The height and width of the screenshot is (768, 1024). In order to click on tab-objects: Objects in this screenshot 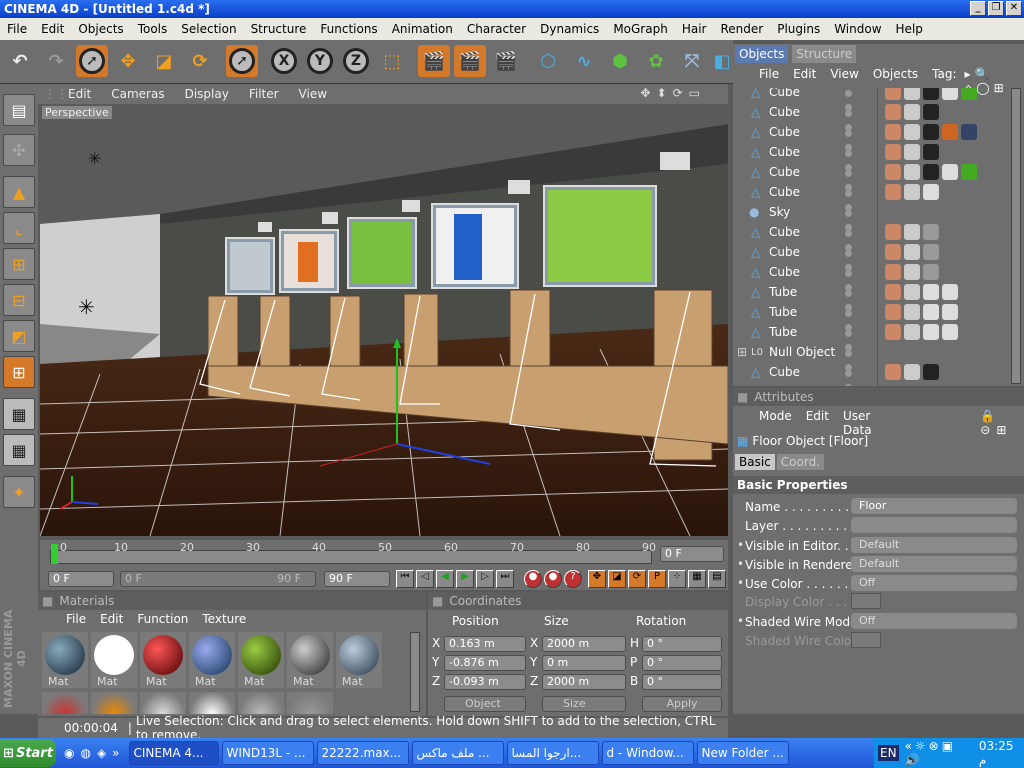, I will do `click(762, 54)`.